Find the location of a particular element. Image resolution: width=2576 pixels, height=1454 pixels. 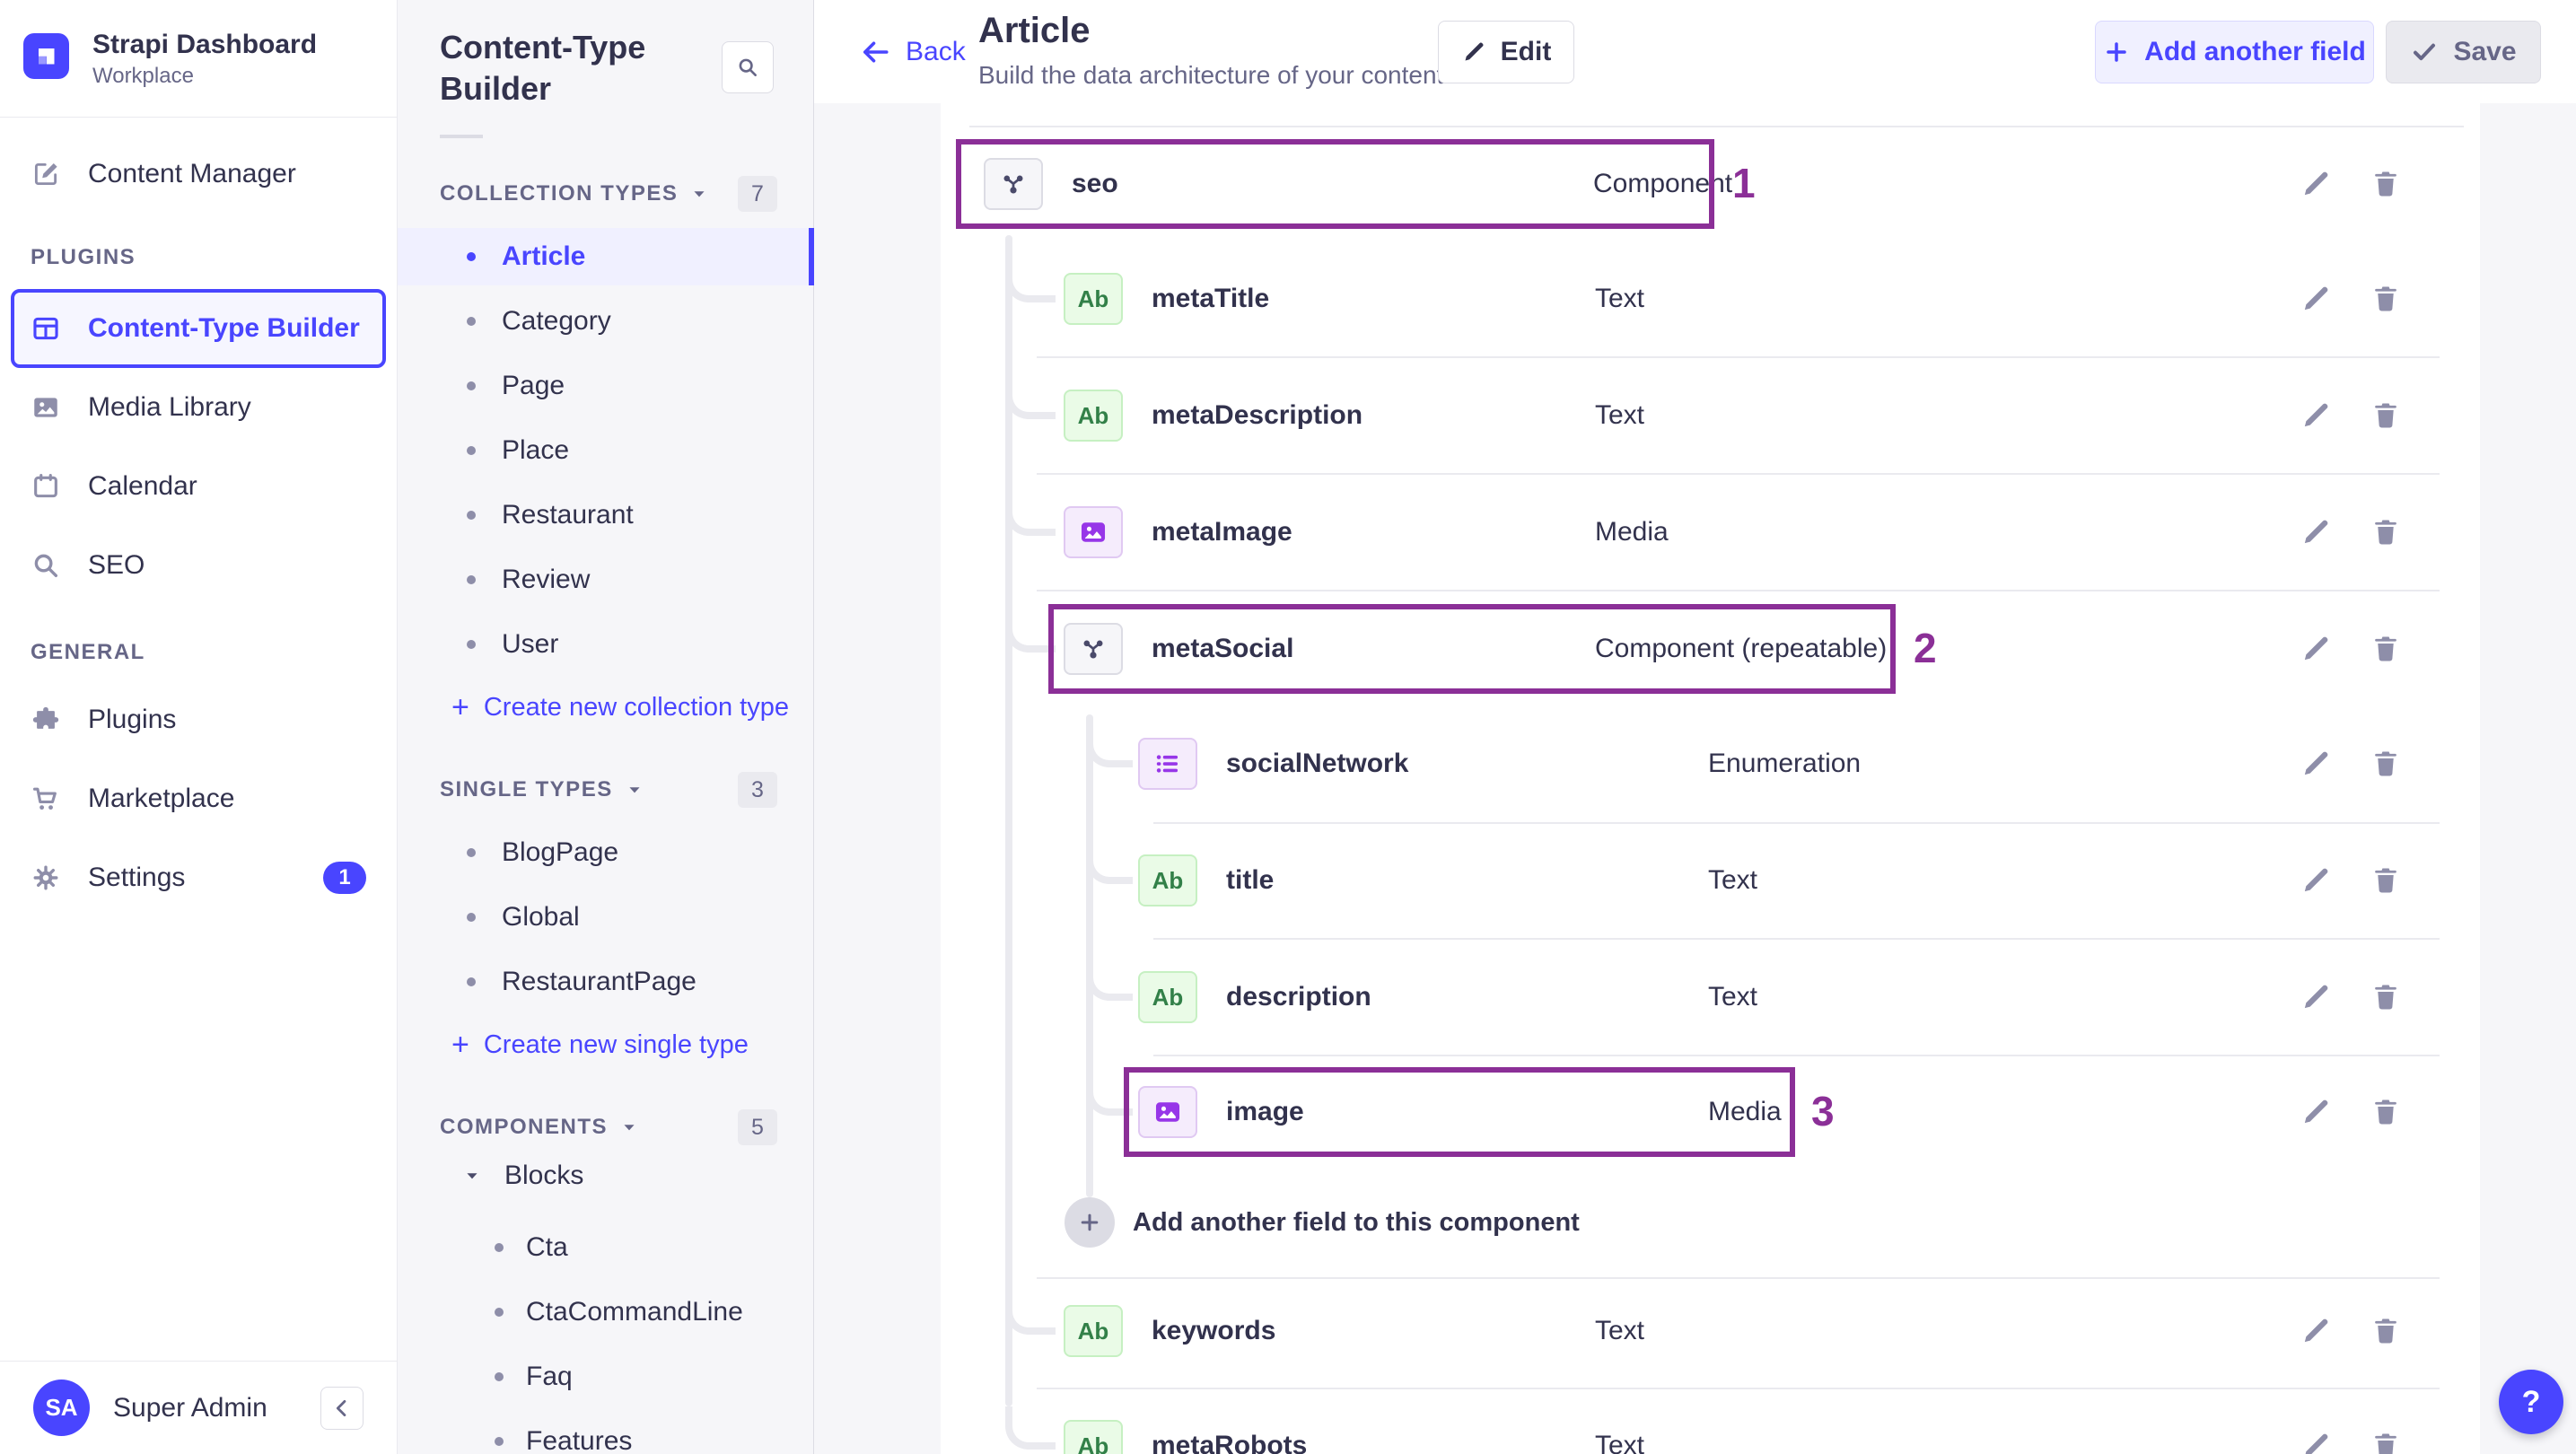

section-count-badge: 5 is located at coordinates (757, 1127).